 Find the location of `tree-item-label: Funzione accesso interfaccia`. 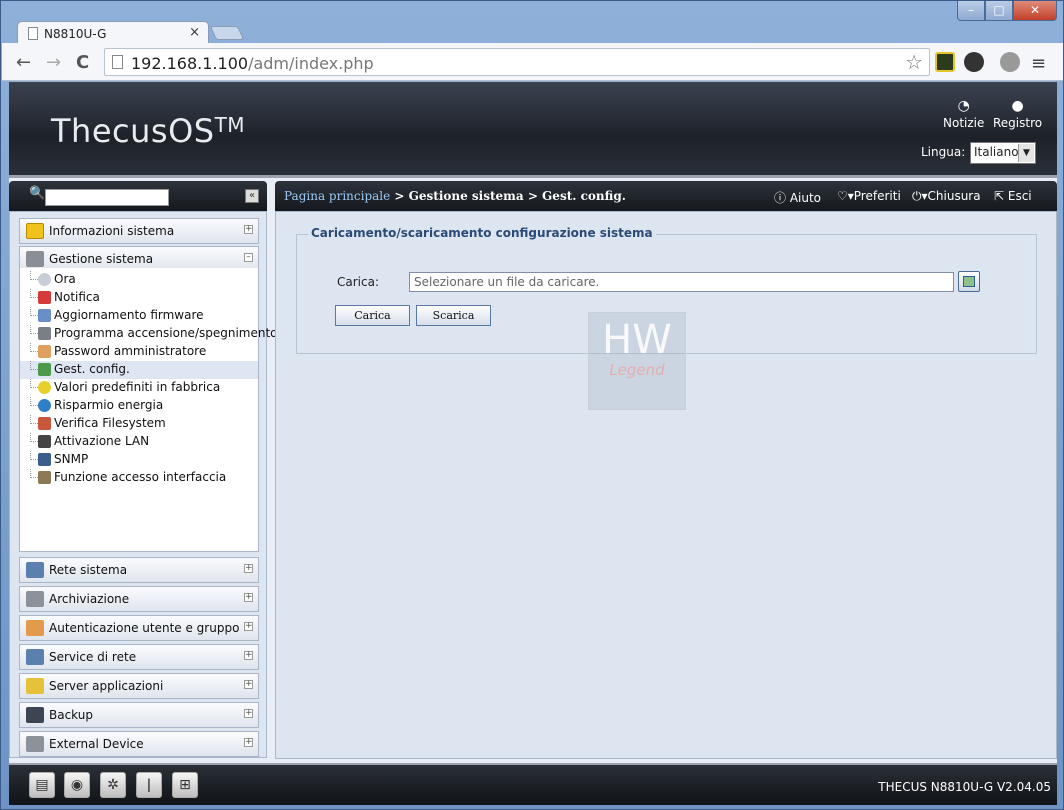

tree-item-label: Funzione accesso interfaccia is located at coordinates (140, 477).